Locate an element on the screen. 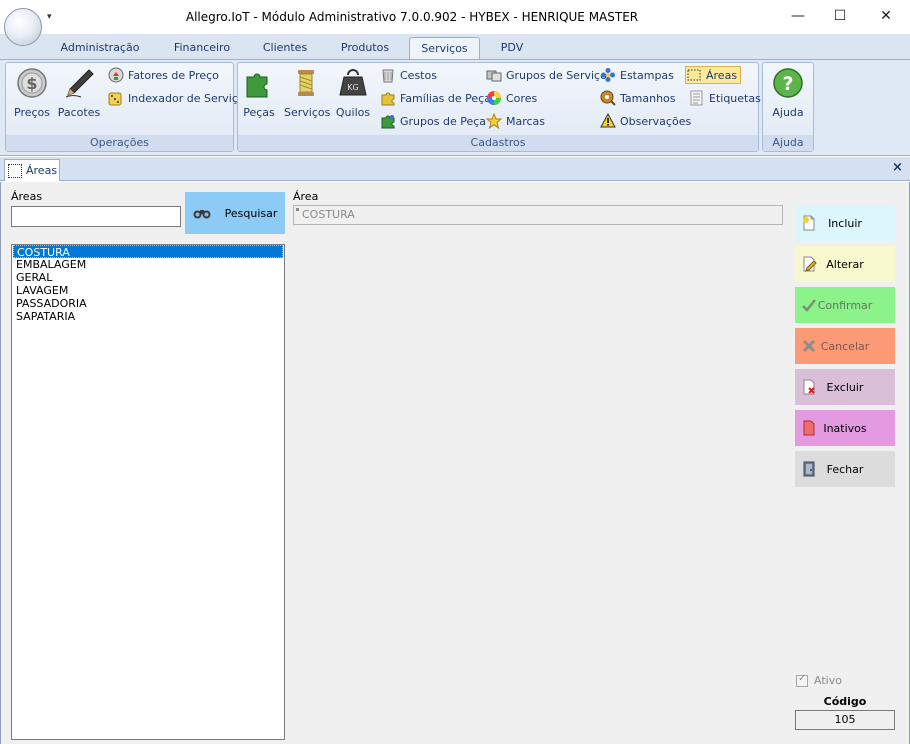 Image resolution: width=910 pixels, height=744 pixels. pecas-label: Peças is located at coordinates (259, 112).